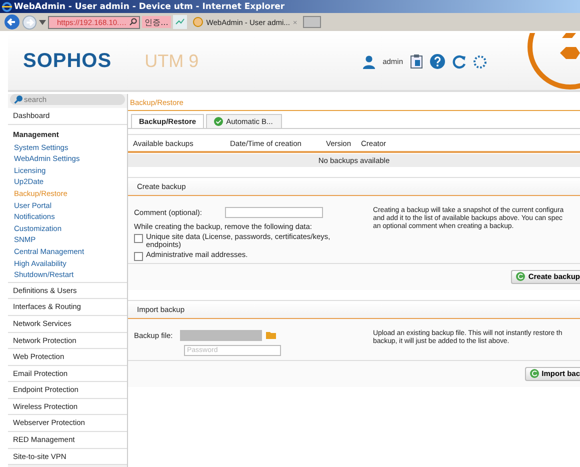 This screenshot has width=580, height=467. Describe the element at coordinates (271, 335) in the screenshot. I see `folder-icon` at that location.